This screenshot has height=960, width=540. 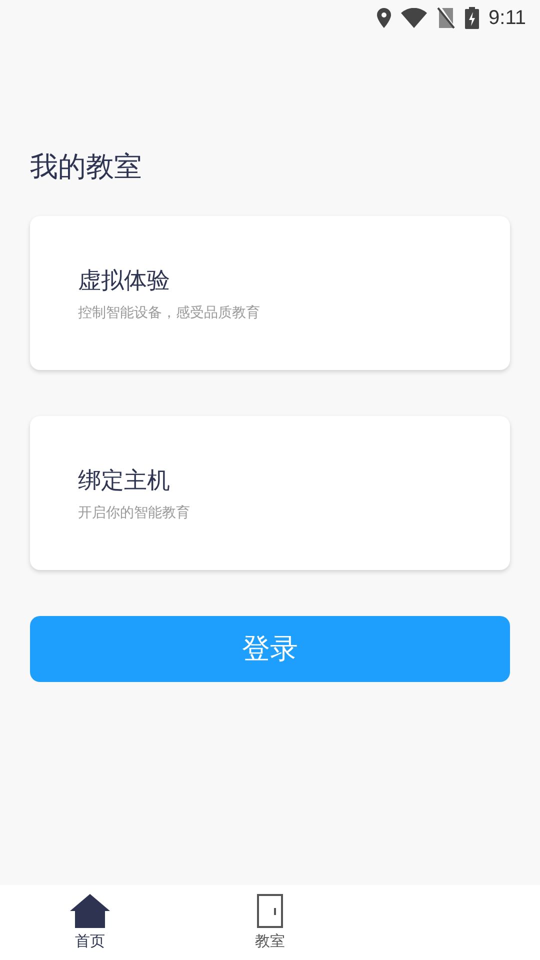 What do you see at coordinates (134, 513) in the screenshot?
I see `card-subtitle: 开启你的智能教育` at bounding box center [134, 513].